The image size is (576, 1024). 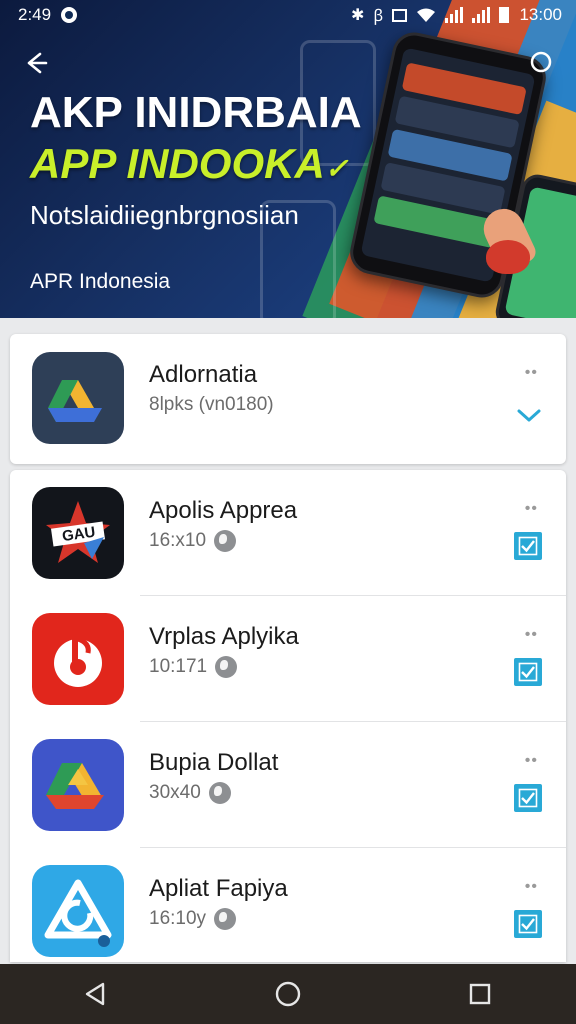 What do you see at coordinates (540, 14) in the screenshot?
I see `status-clock: 13:00` at bounding box center [540, 14].